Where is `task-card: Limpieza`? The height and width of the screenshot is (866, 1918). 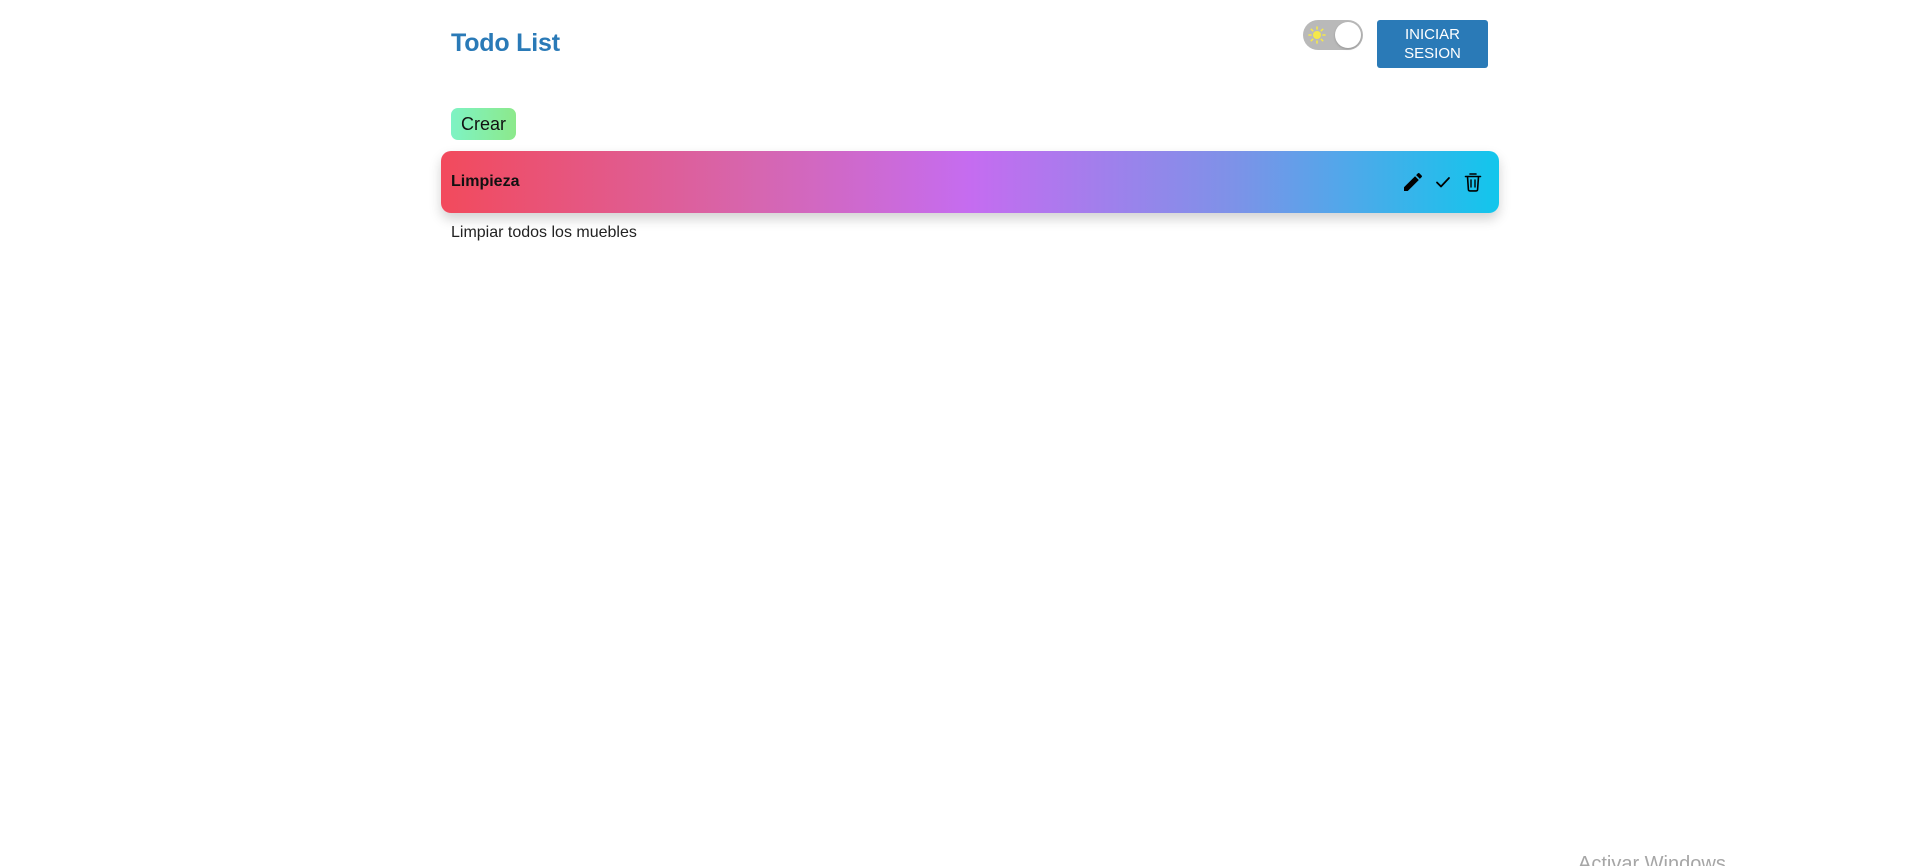
task-card: Limpieza is located at coordinates (970, 182).